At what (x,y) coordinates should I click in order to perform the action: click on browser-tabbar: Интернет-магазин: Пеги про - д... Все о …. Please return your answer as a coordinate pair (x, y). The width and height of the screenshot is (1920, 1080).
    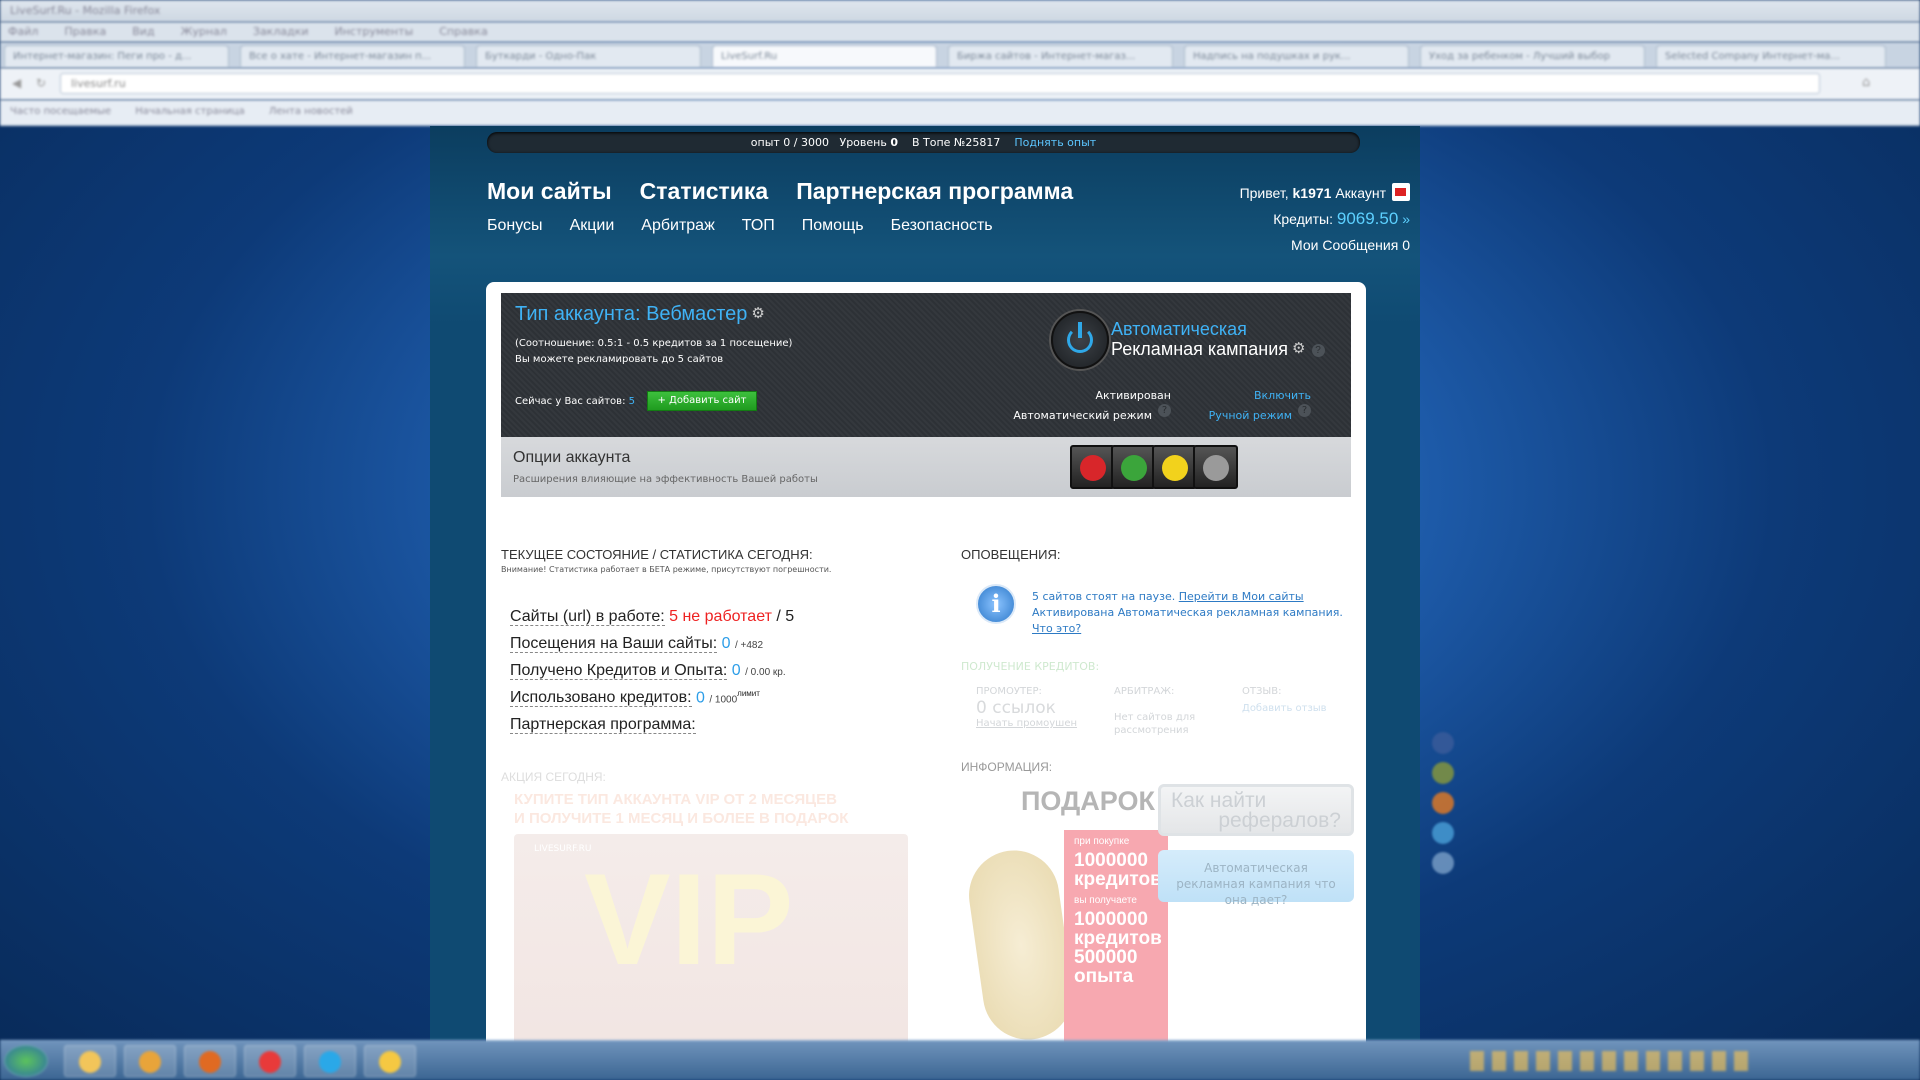
    Looking at the image, I should click on (960, 55).